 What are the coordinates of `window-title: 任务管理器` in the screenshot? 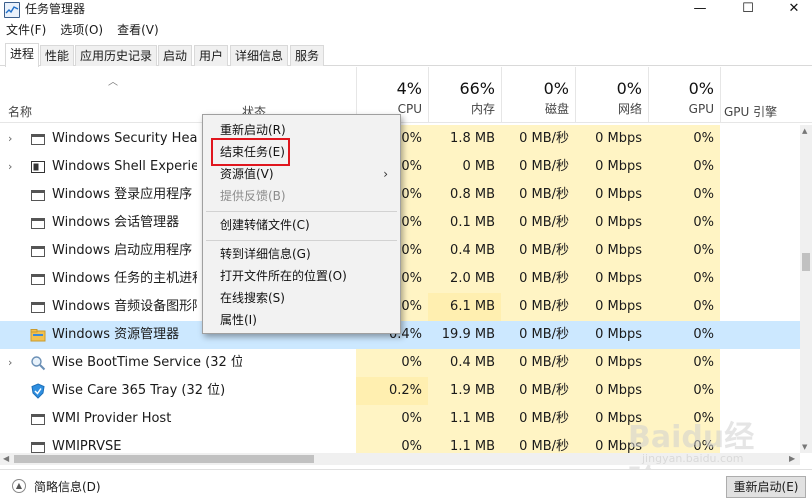 It's located at (55, 9).